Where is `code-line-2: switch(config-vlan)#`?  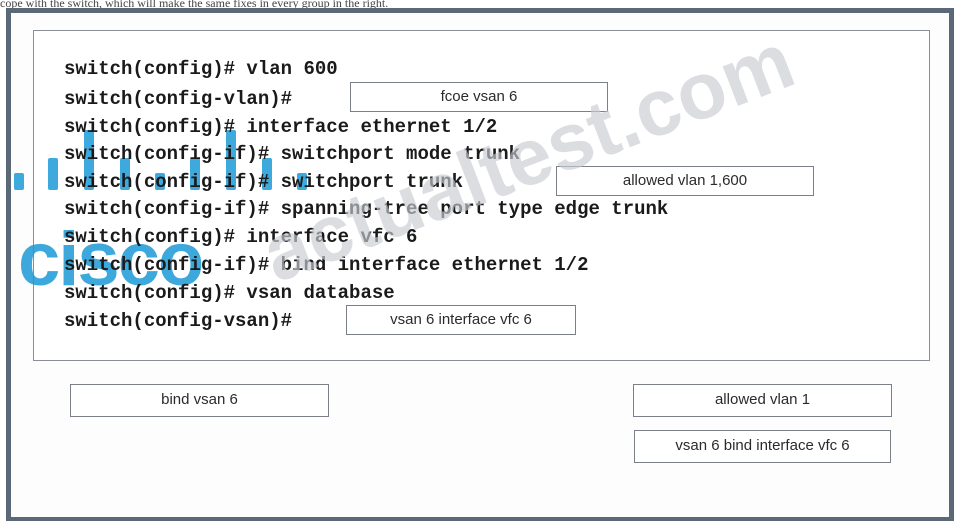 code-line-2: switch(config-vlan)# is located at coordinates (178, 99).